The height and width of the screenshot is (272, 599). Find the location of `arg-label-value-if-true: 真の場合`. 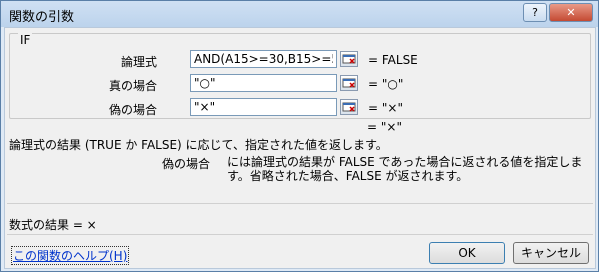

arg-label-value-if-true: 真の場合 is located at coordinates (132, 86).